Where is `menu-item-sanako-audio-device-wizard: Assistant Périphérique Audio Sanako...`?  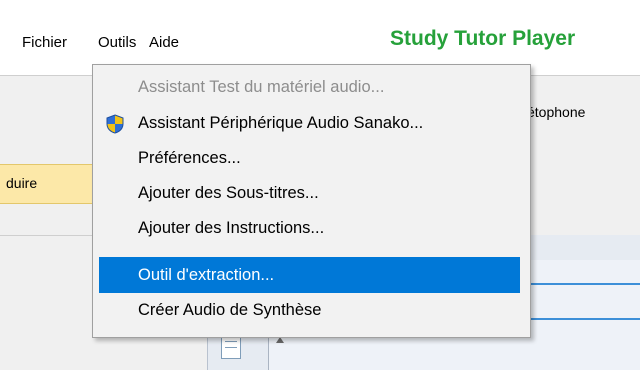 menu-item-sanako-audio-device-wizard: Assistant Périphérique Audio Sanako... is located at coordinates (309, 123).